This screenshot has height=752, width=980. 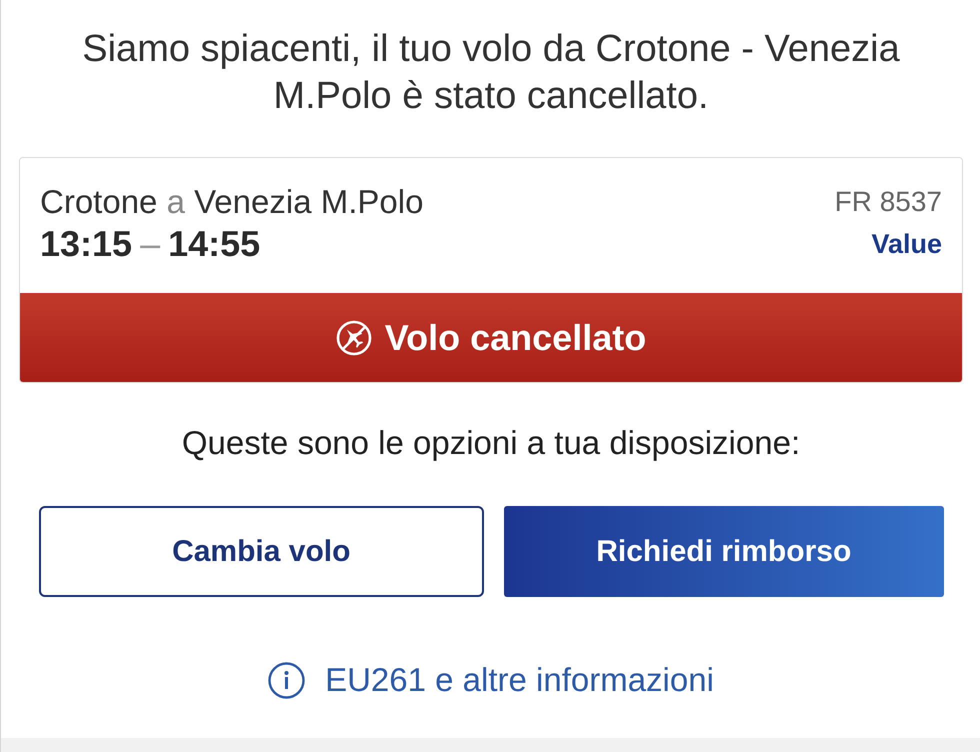 I want to click on heading-text: Siamo spiacenti, il tuo volo da Crotone - Venezia M.Polo è stato cancellato., so click(x=491, y=73).